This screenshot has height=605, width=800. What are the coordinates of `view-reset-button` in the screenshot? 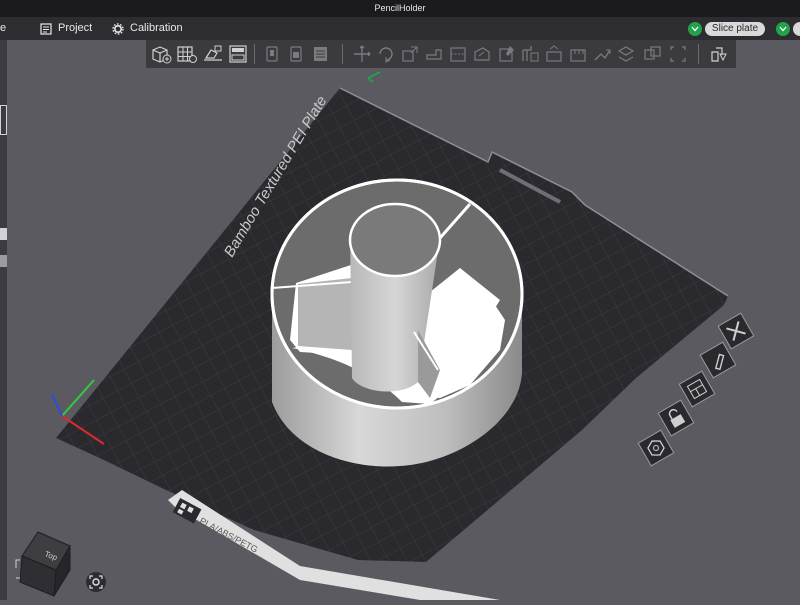 It's located at (96, 582).